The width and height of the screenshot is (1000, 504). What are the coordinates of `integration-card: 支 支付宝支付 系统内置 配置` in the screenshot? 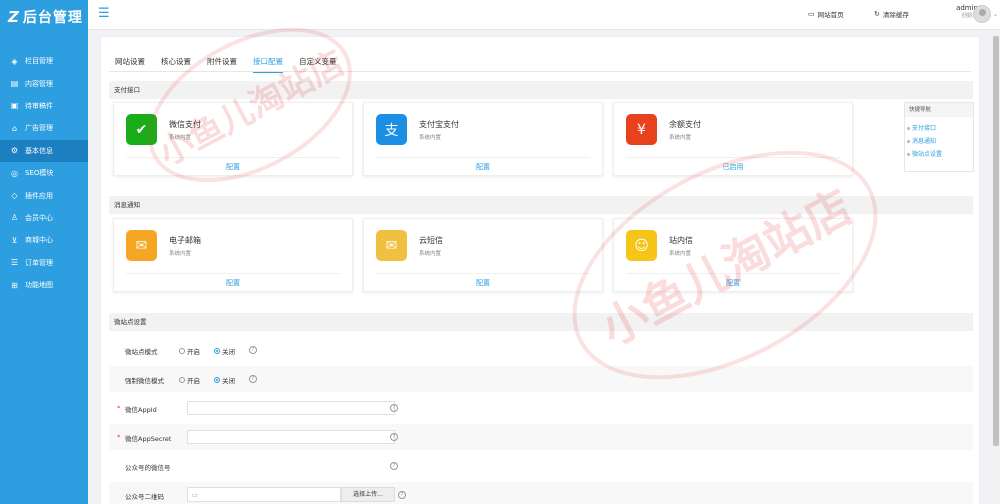 It's located at (483, 139).